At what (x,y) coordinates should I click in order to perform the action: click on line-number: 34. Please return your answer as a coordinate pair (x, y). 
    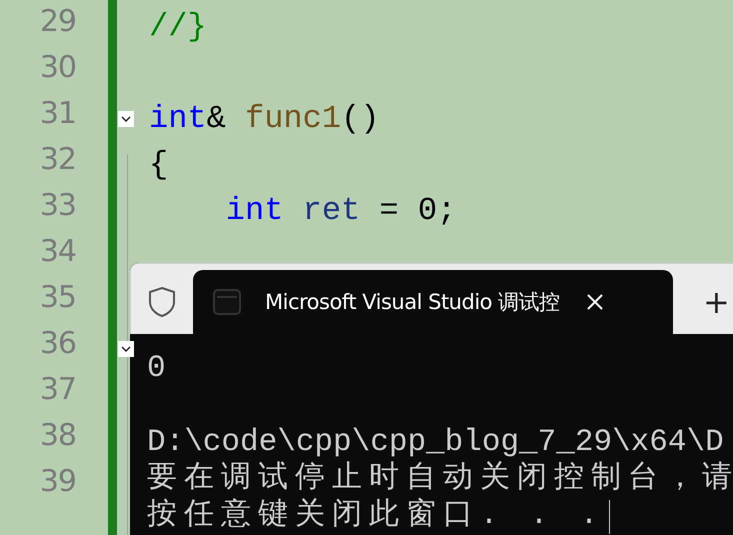
    Looking at the image, I should click on (57, 252).